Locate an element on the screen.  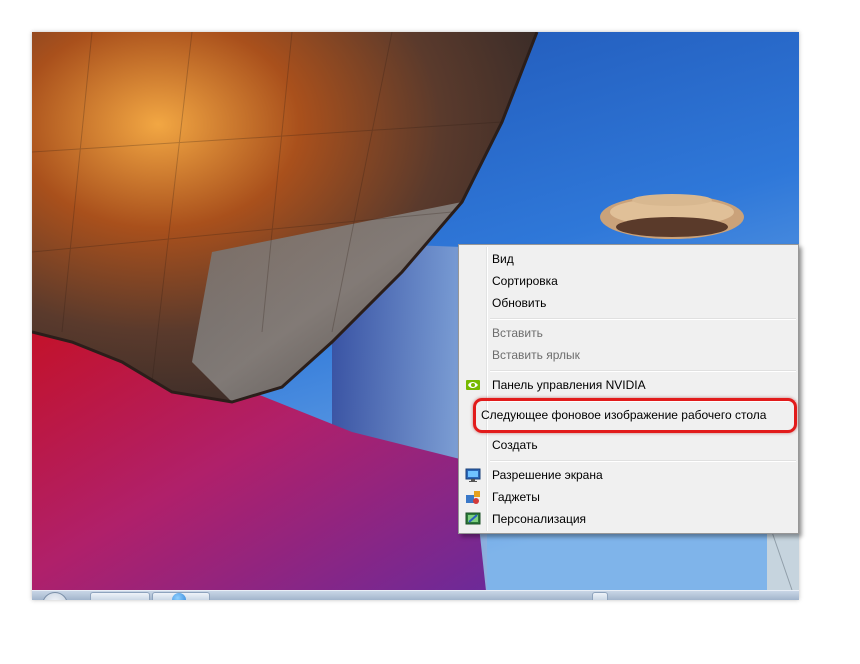
menu-item-label: Вид is located at coordinates (503, 259).